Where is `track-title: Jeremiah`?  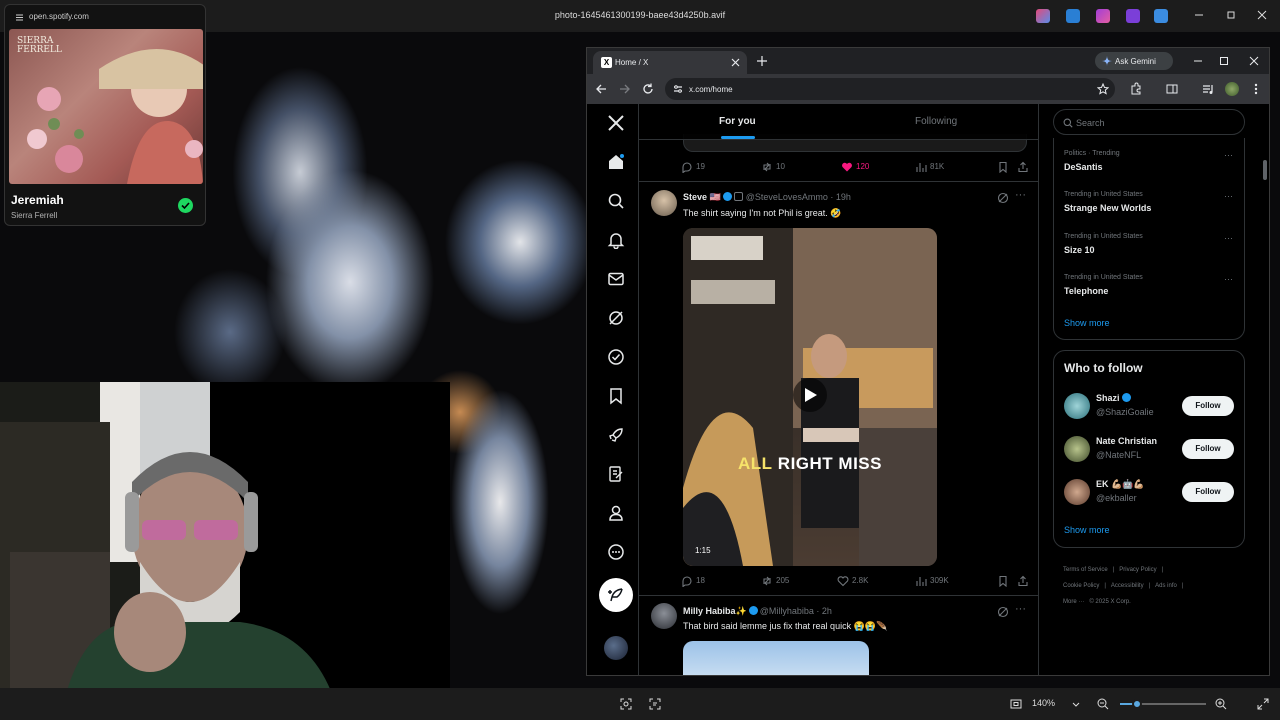 track-title: Jeremiah is located at coordinates (37, 200).